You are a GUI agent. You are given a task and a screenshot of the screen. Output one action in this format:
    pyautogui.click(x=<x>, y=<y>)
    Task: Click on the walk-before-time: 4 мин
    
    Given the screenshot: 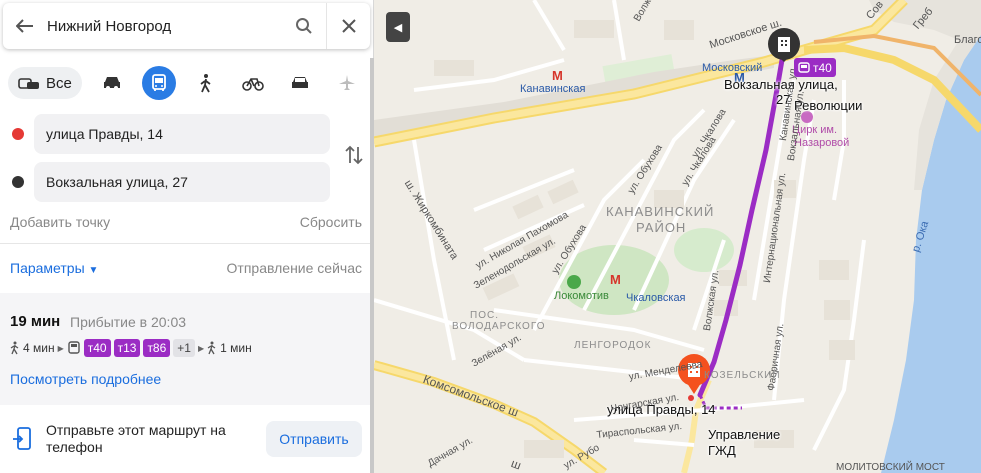 What is the action you would take?
    pyautogui.click(x=39, y=348)
    